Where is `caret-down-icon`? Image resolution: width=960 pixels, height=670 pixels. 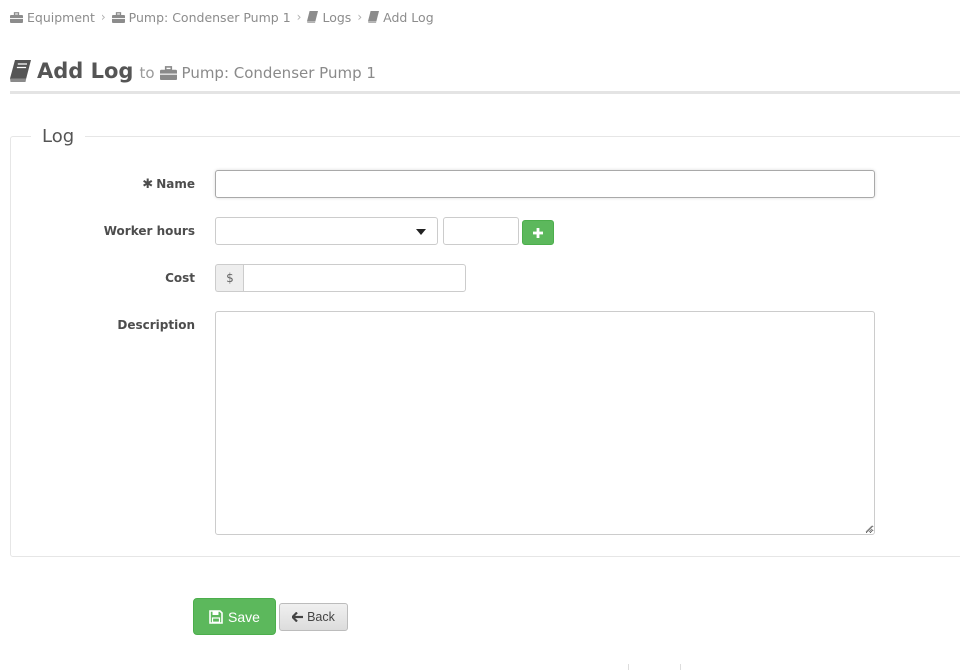 caret-down-icon is located at coordinates (421, 232).